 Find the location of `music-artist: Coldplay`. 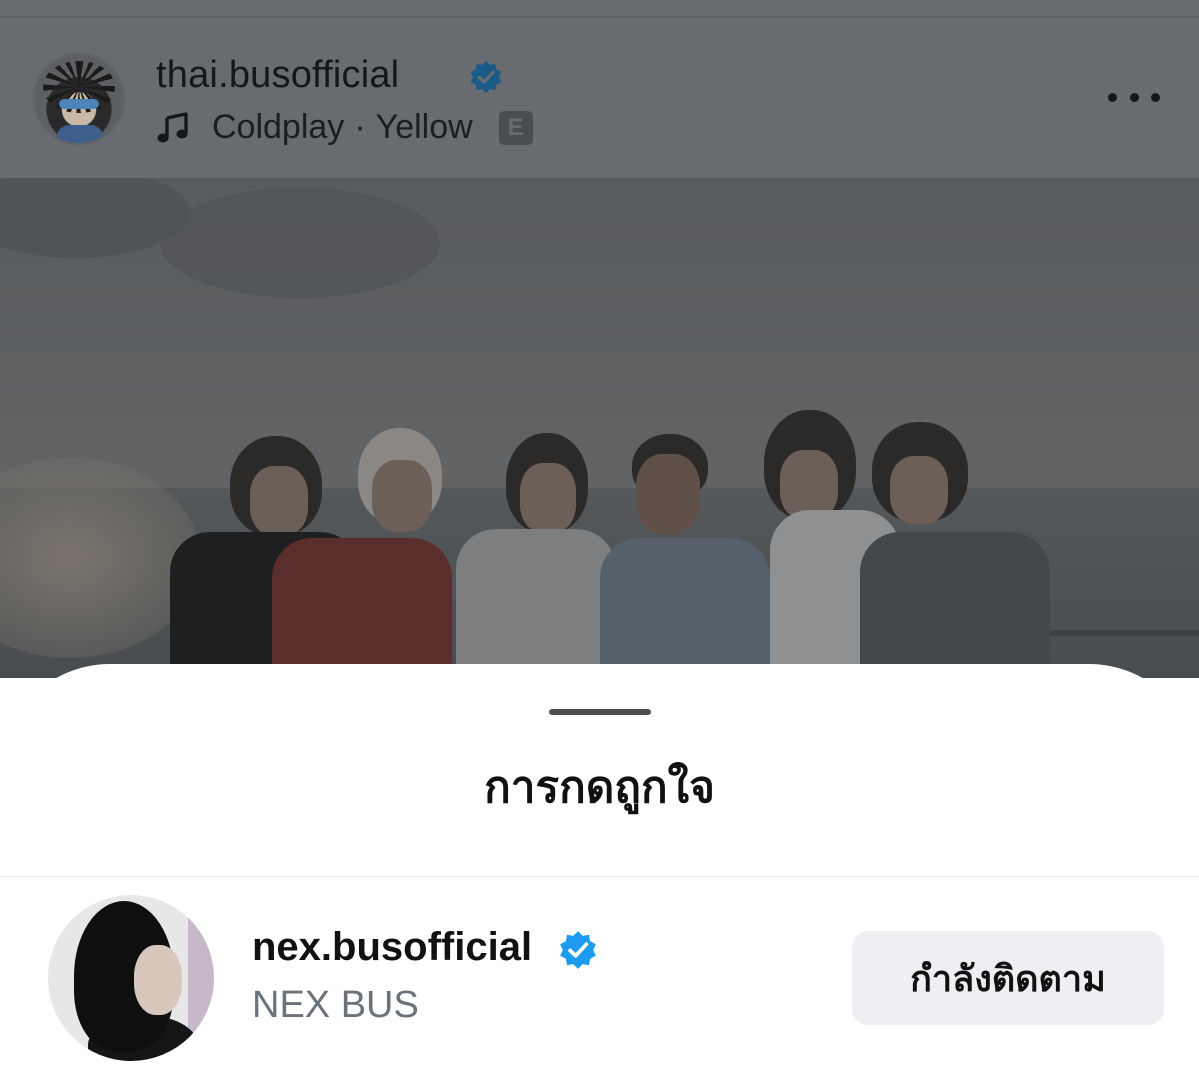

music-artist: Coldplay is located at coordinates (278, 127).